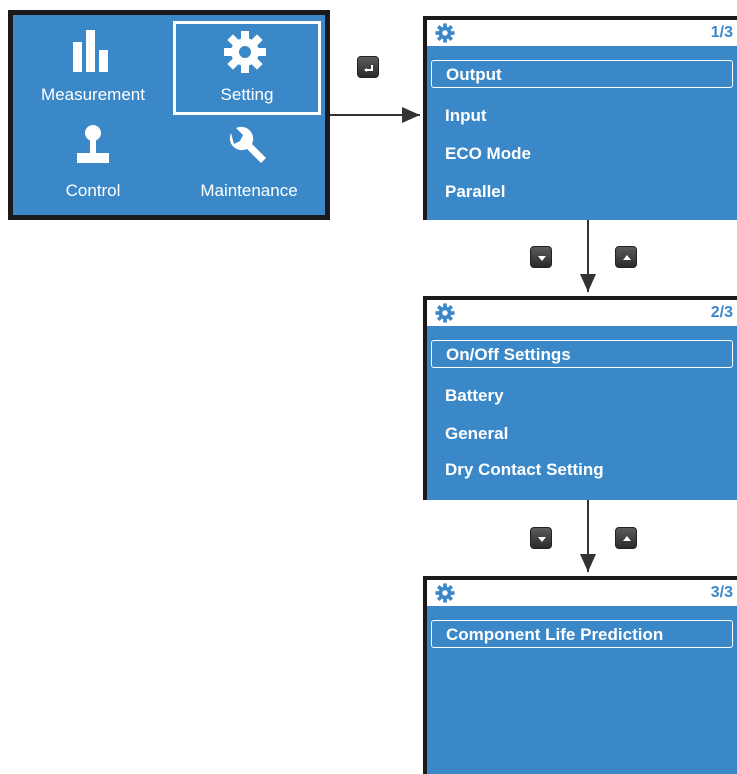 The height and width of the screenshot is (774, 737). Describe the element at coordinates (488, 154) in the screenshot. I see `menu-item-eco-mode: ECO Mode` at that location.